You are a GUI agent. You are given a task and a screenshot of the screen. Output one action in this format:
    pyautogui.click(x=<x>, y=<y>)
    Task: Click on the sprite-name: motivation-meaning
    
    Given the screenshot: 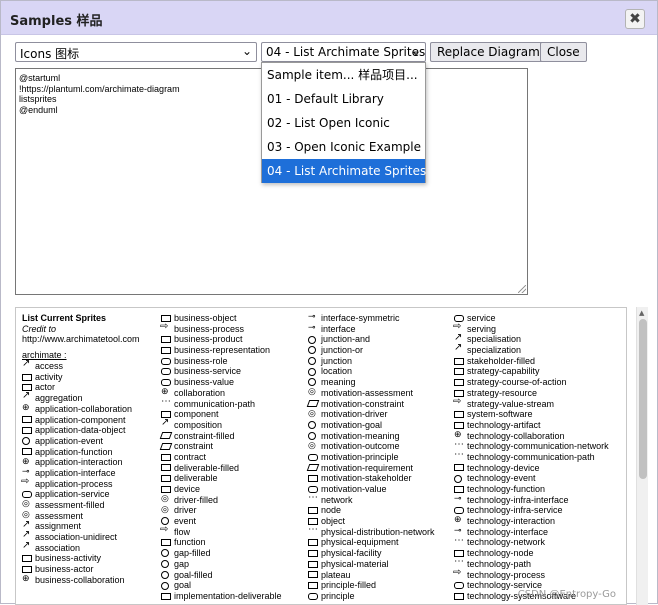 What is the action you would take?
    pyautogui.click(x=360, y=435)
    